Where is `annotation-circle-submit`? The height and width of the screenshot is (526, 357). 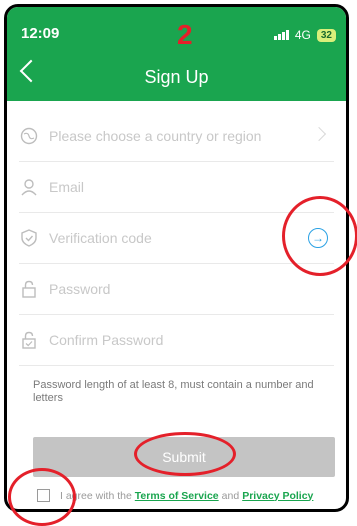 annotation-circle-submit is located at coordinates (185, 454).